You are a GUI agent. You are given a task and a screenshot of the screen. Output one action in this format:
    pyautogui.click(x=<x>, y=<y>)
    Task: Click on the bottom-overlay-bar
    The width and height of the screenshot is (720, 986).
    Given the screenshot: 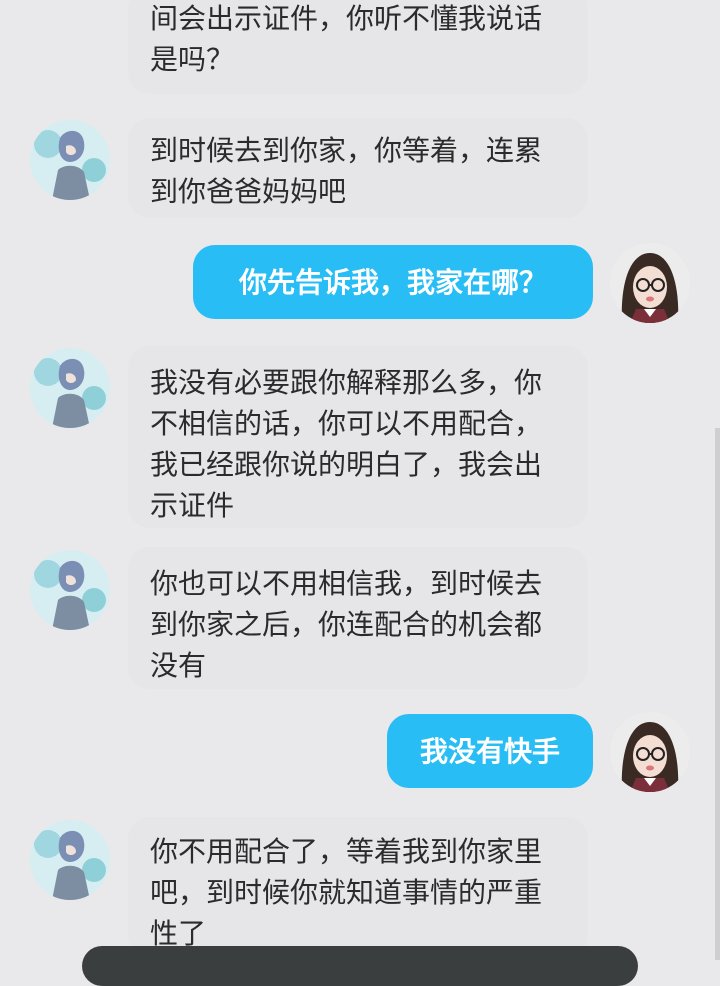 What is the action you would take?
    pyautogui.click(x=360, y=966)
    